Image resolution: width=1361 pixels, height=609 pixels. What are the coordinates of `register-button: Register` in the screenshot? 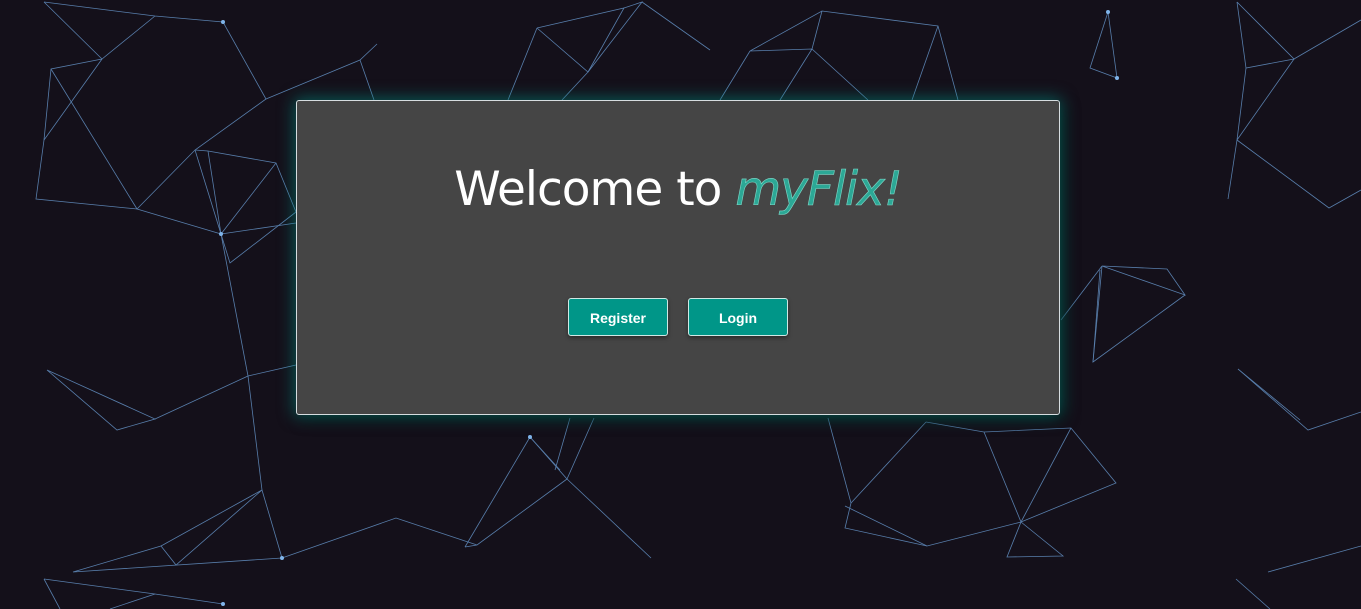 It's located at (618, 317).